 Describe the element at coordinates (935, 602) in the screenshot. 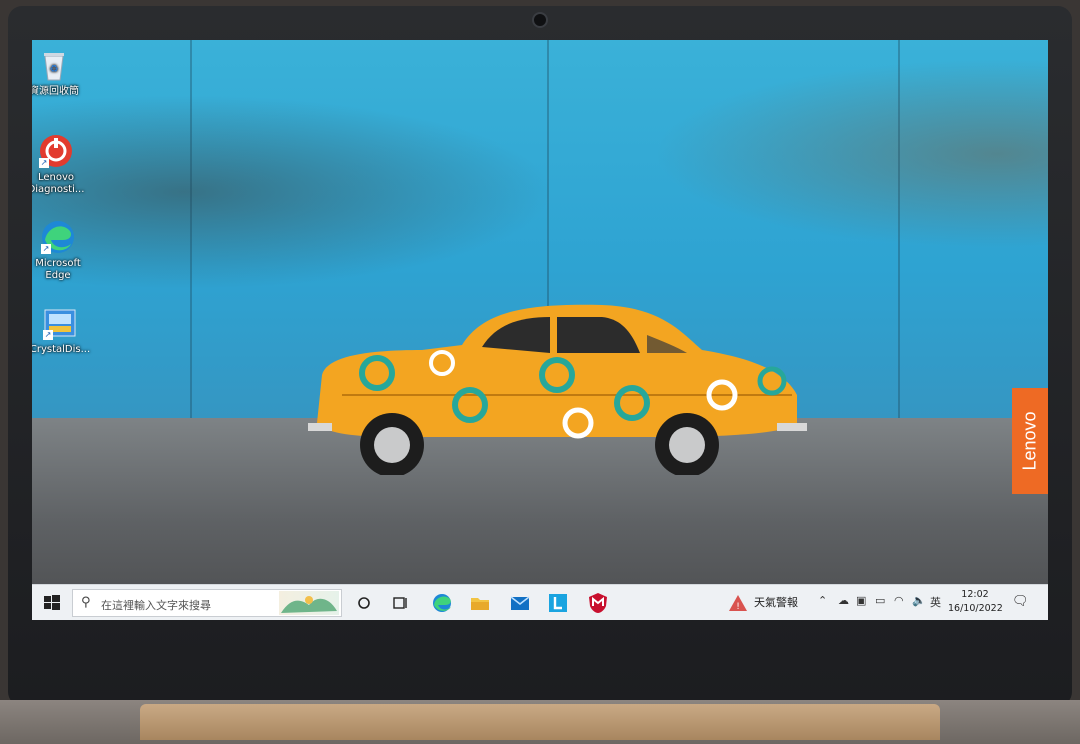

I see `ime-language-indicator: 英` at that location.